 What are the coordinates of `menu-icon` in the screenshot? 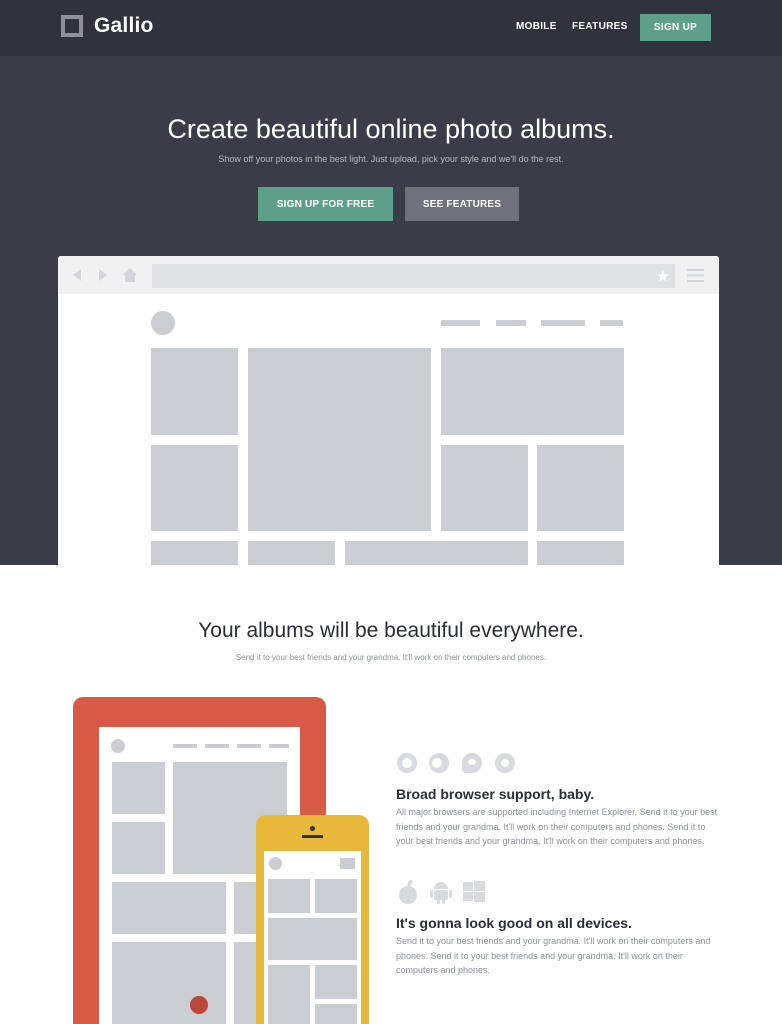 It's located at (695, 275).